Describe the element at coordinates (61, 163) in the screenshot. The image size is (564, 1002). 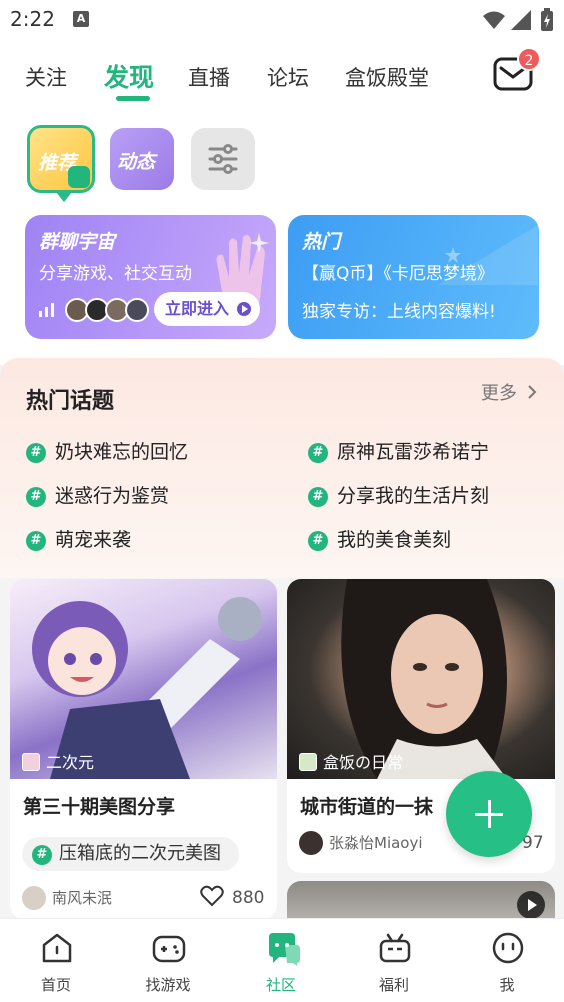
I see `chip-recommend: 推荐` at that location.